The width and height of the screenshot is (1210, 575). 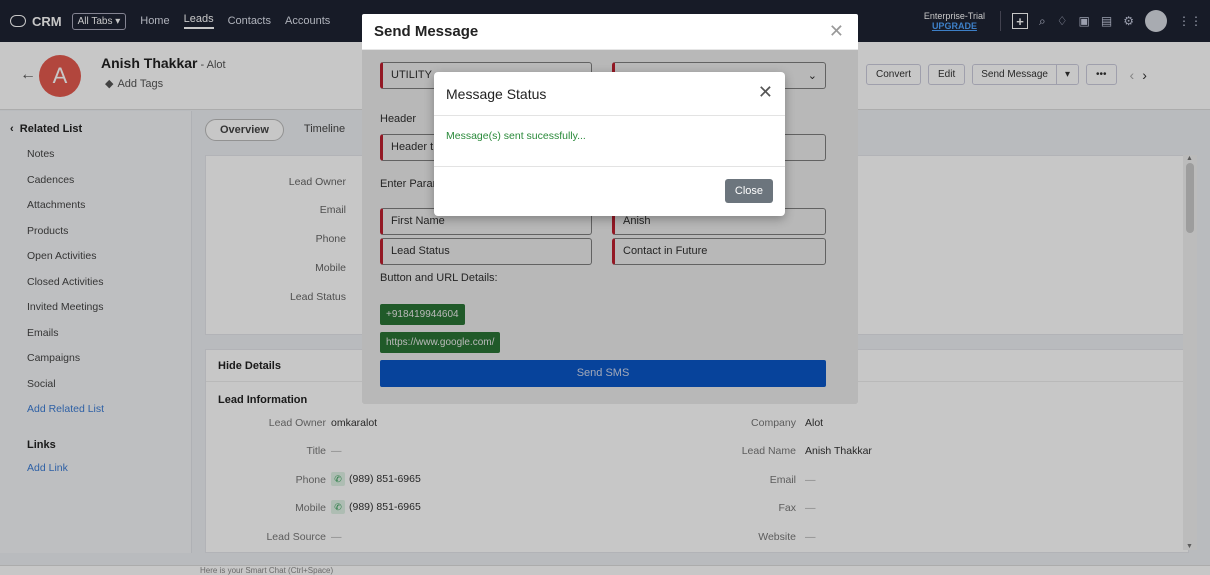 I want to click on message-status-title: Message Status, so click(x=496, y=94).